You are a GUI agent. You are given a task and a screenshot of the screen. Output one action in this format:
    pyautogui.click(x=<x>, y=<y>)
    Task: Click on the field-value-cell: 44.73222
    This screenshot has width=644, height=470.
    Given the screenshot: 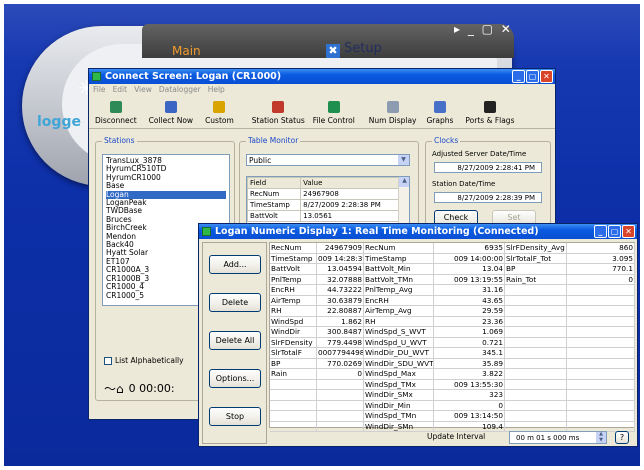 What is the action you would take?
    pyautogui.click(x=340, y=290)
    